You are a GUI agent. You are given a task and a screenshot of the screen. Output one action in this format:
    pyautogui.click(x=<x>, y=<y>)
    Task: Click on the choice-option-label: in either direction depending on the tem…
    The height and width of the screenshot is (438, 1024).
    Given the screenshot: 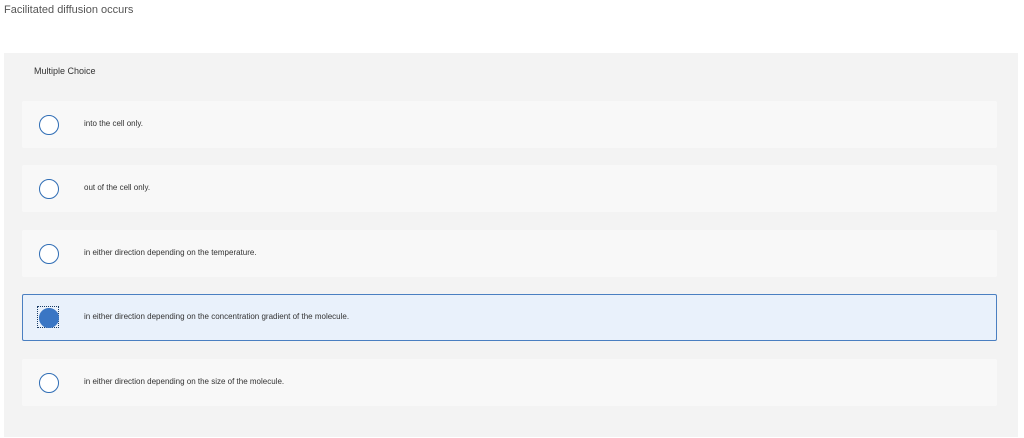 What is the action you would take?
    pyautogui.click(x=170, y=252)
    